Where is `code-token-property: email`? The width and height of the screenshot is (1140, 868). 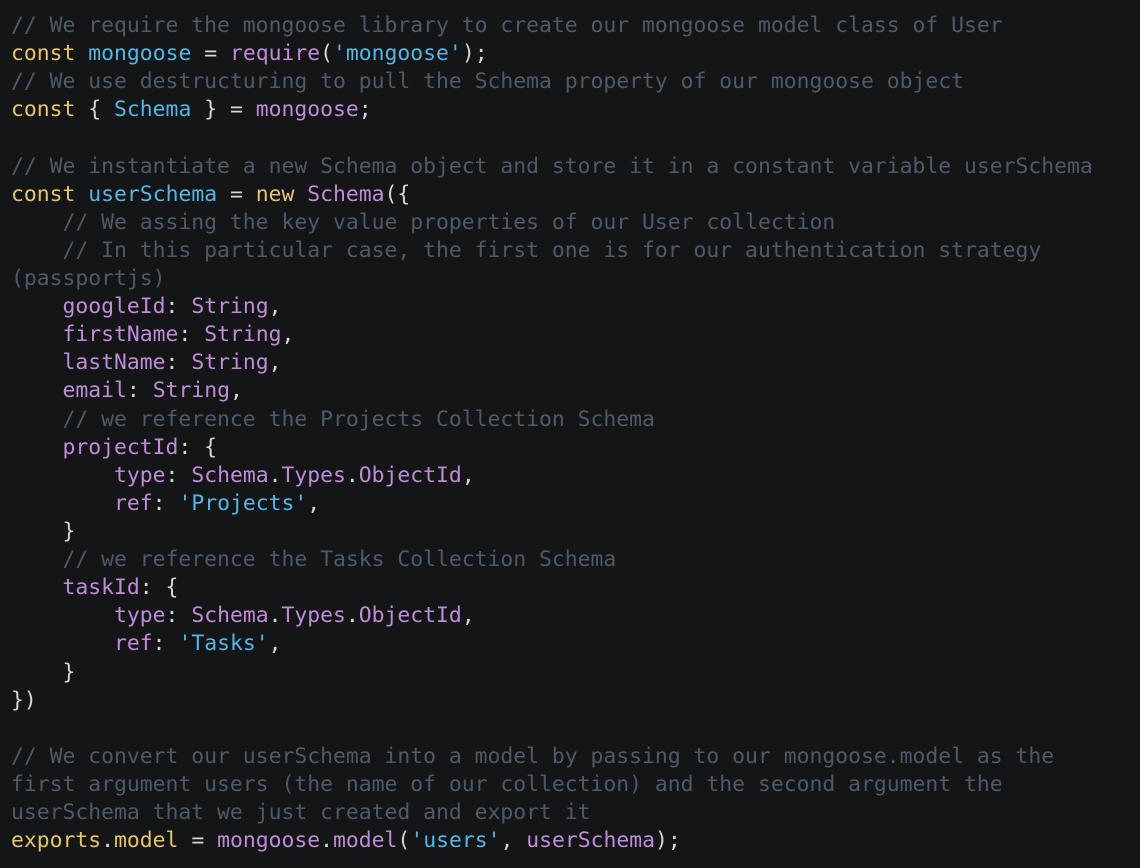 code-token-property: email is located at coordinates (94, 391).